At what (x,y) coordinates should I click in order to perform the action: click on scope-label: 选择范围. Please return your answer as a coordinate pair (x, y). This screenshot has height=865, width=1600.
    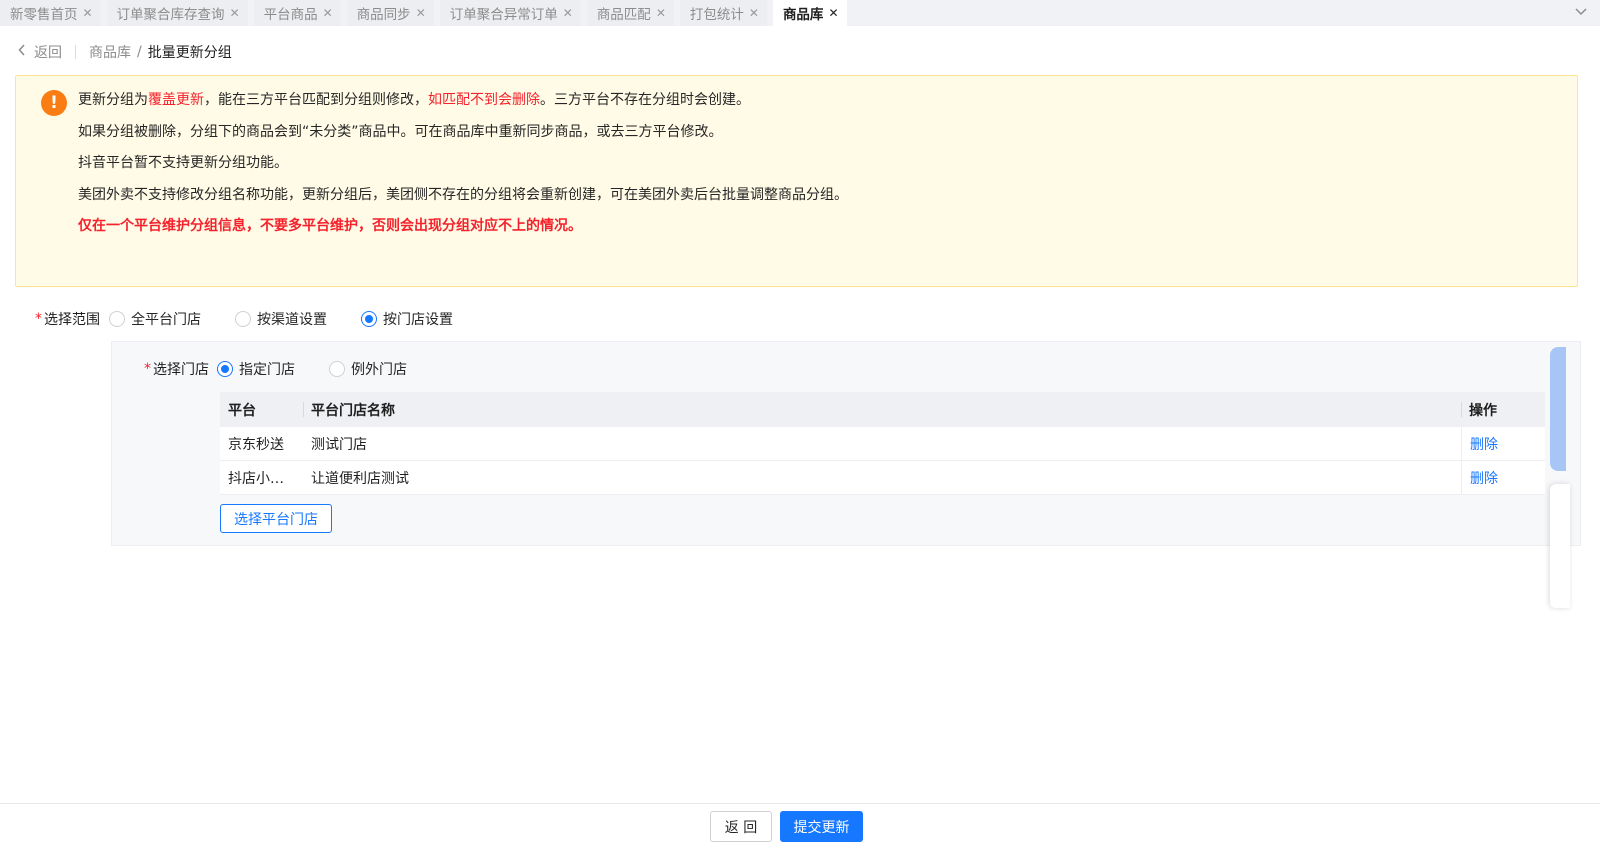
    Looking at the image, I should click on (72, 320).